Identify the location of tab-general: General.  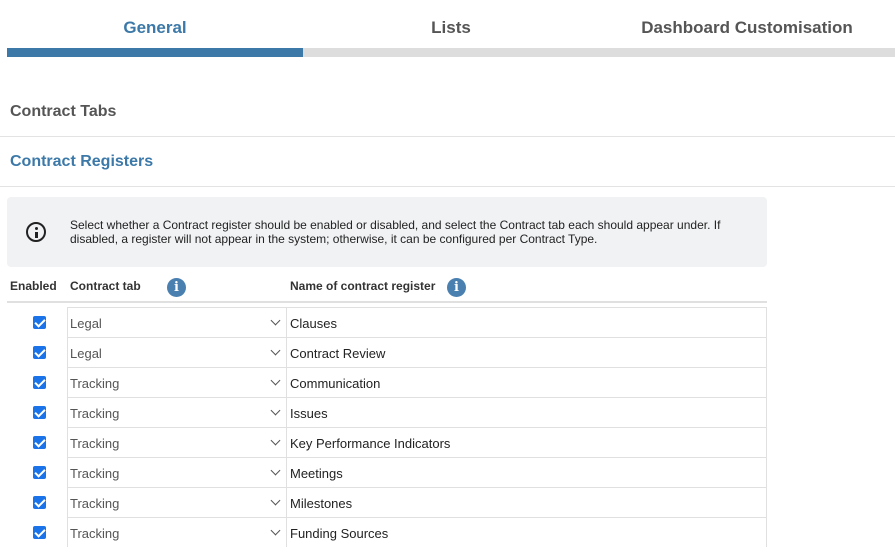
(155, 28).